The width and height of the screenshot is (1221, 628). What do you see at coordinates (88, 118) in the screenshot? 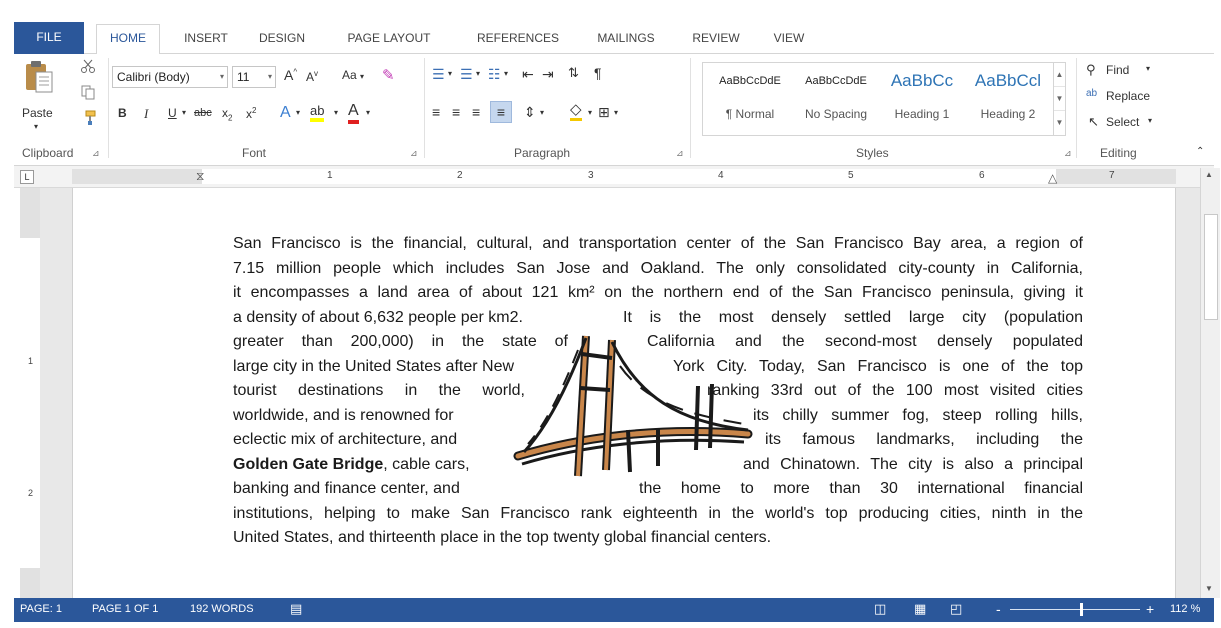
I see `format-painter-icon` at bounding box center [88, 118].